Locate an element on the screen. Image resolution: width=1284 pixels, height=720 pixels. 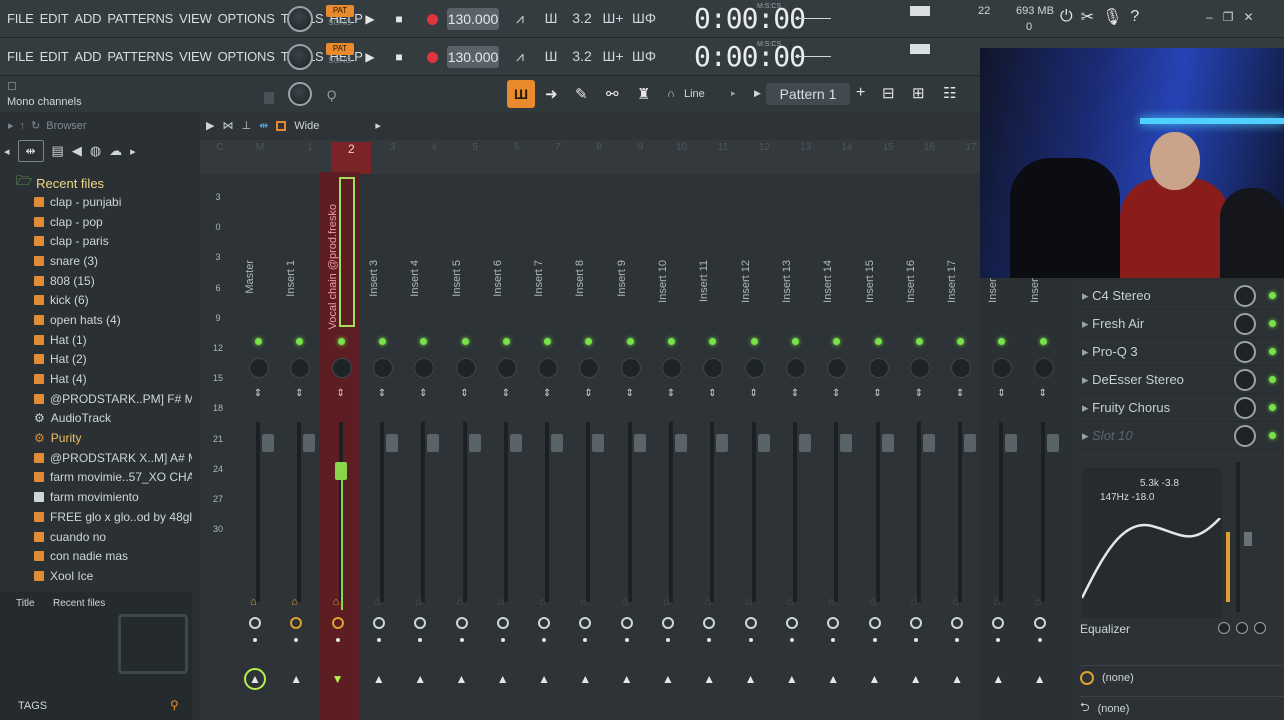
fx-enable-led is located at coordinates (1272, 295).